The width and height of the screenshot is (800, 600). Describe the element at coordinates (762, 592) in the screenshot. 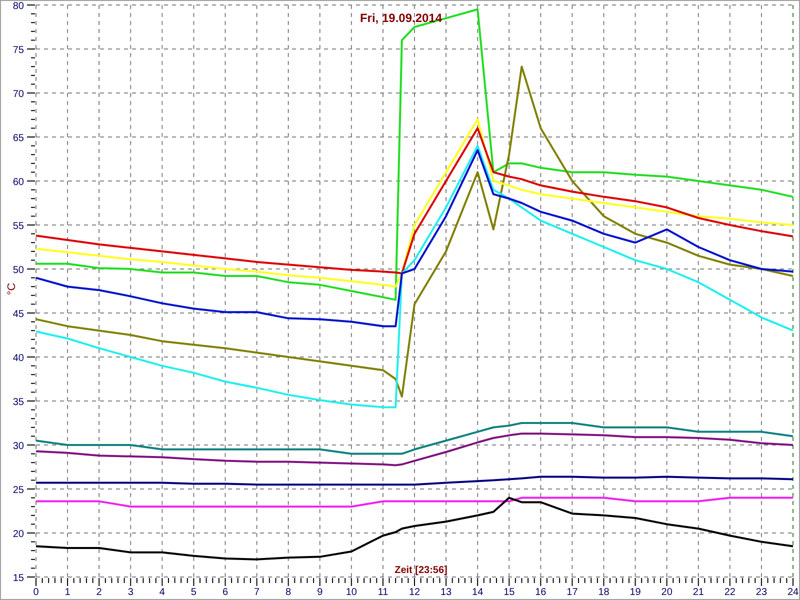

I see `x-tick-label: 23` at that location.